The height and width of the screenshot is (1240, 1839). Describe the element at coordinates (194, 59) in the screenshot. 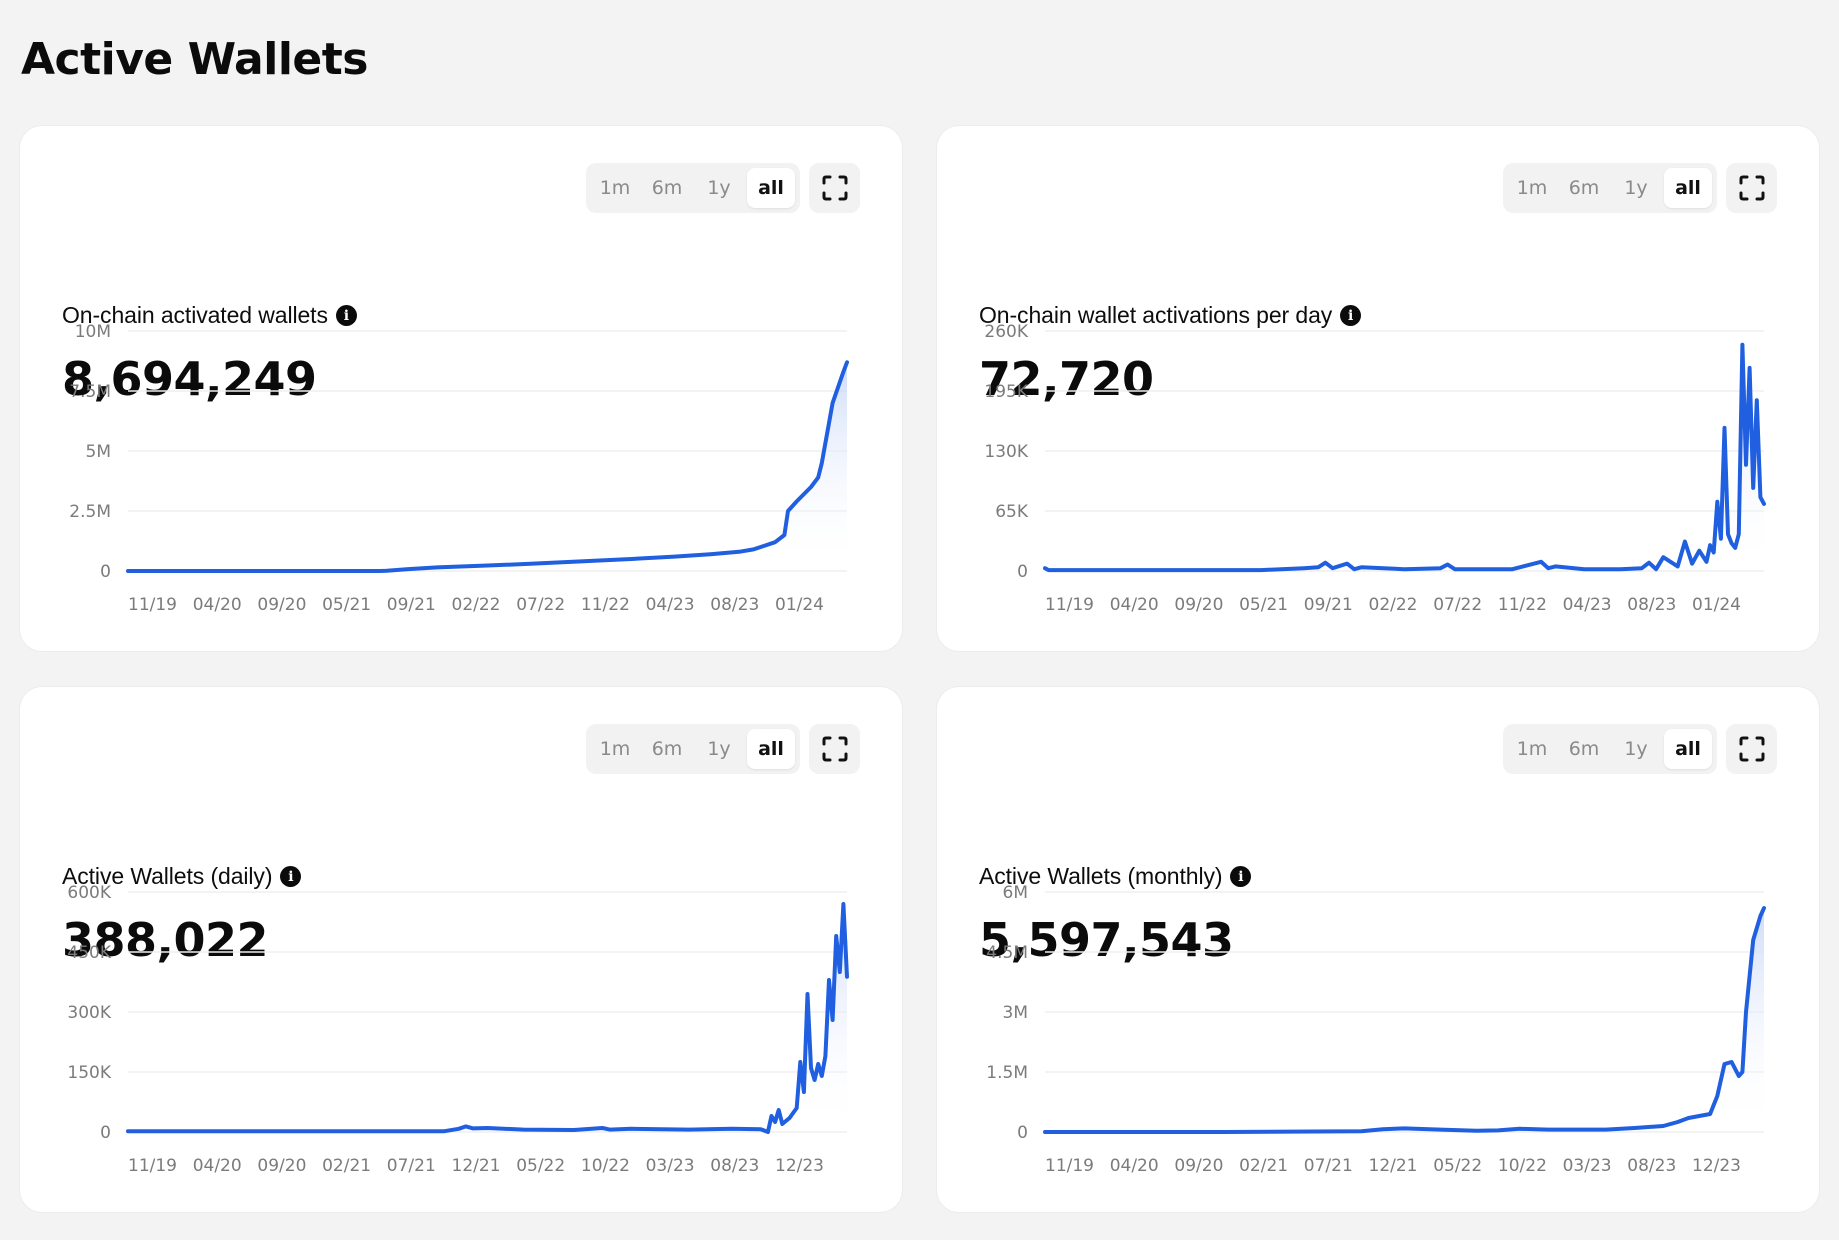

I see `page-title: Active Wallets` at that location.